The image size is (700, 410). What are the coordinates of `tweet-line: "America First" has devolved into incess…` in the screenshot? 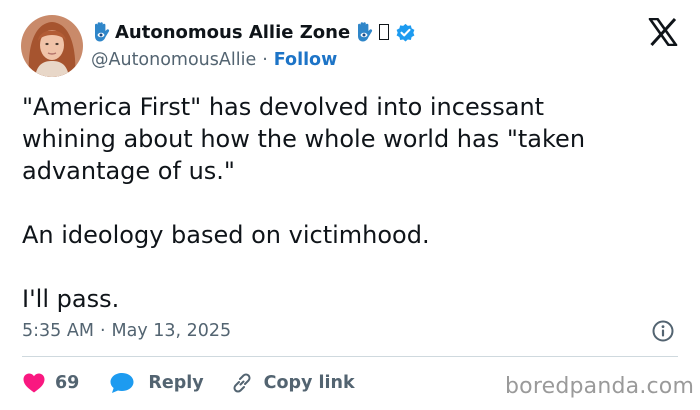 It's located at (283, 107).